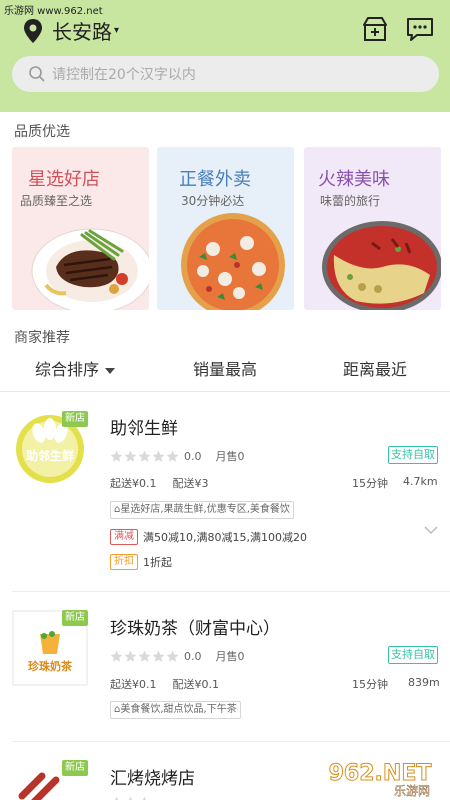 This screenshot has width=450, height=800. Describe the element at coordinates (124, 75) in the screenshot. I see `search-placeholder: 请控制在20个汉字以内` at that location.